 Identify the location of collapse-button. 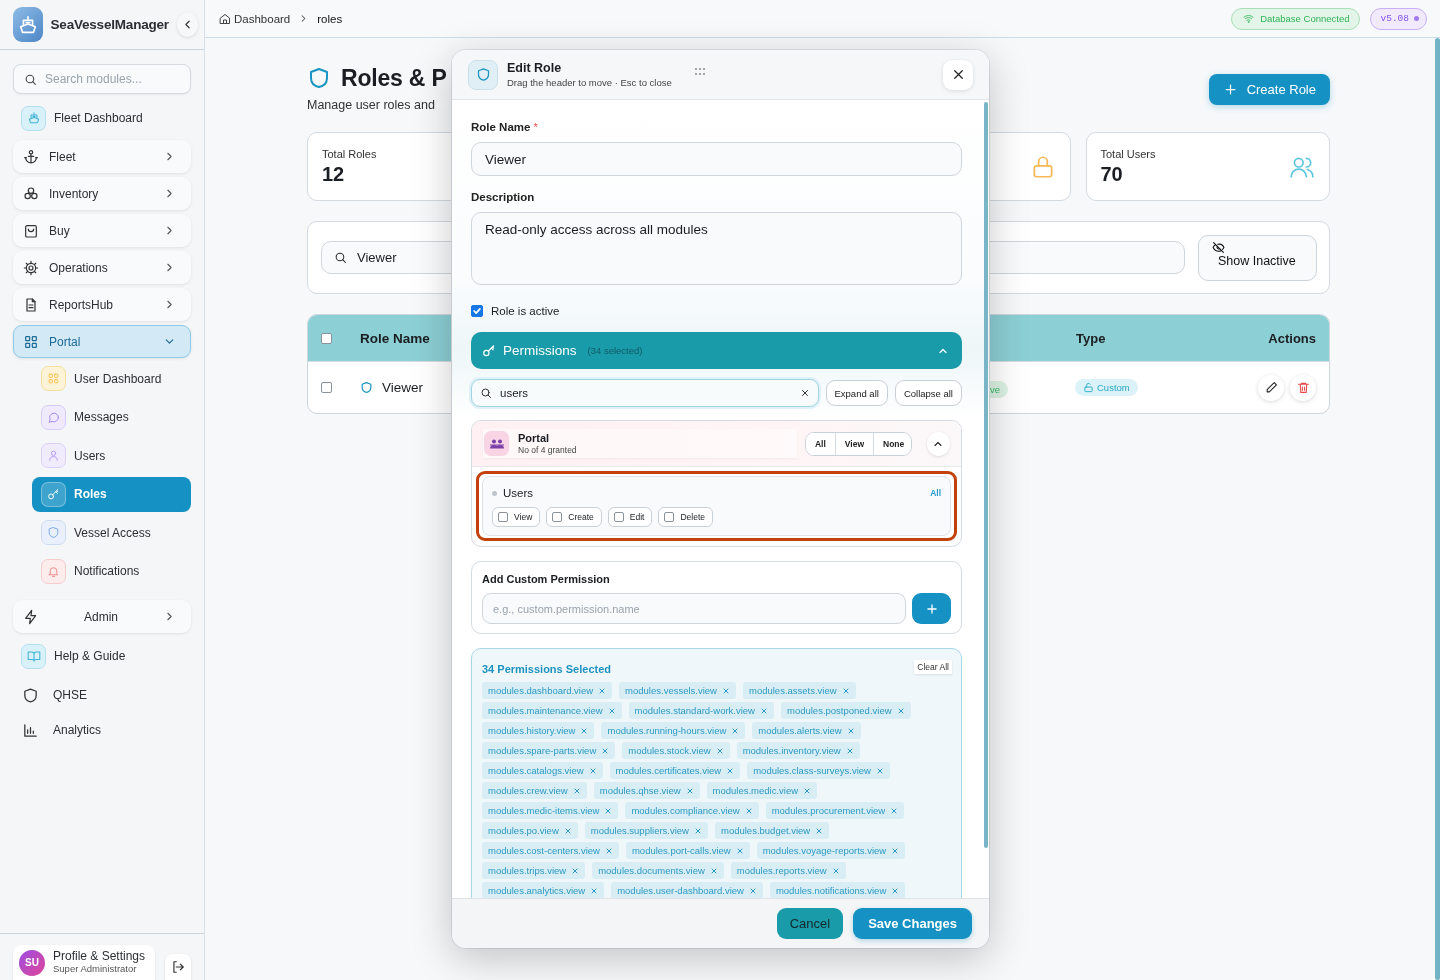
(938, 443).